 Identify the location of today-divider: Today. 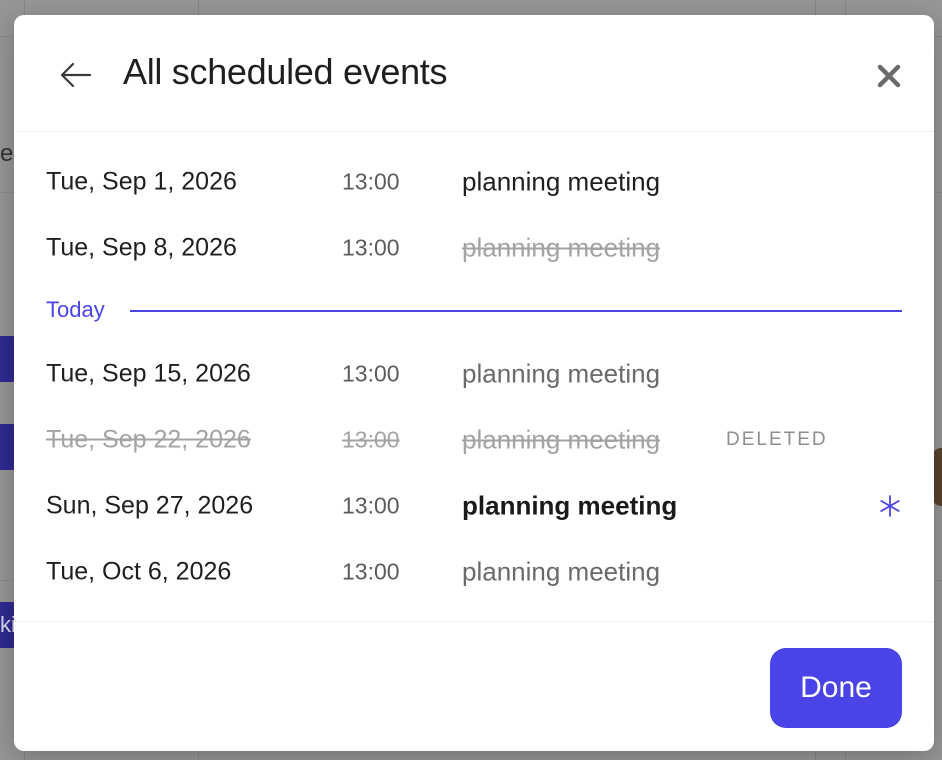
(474, 310).